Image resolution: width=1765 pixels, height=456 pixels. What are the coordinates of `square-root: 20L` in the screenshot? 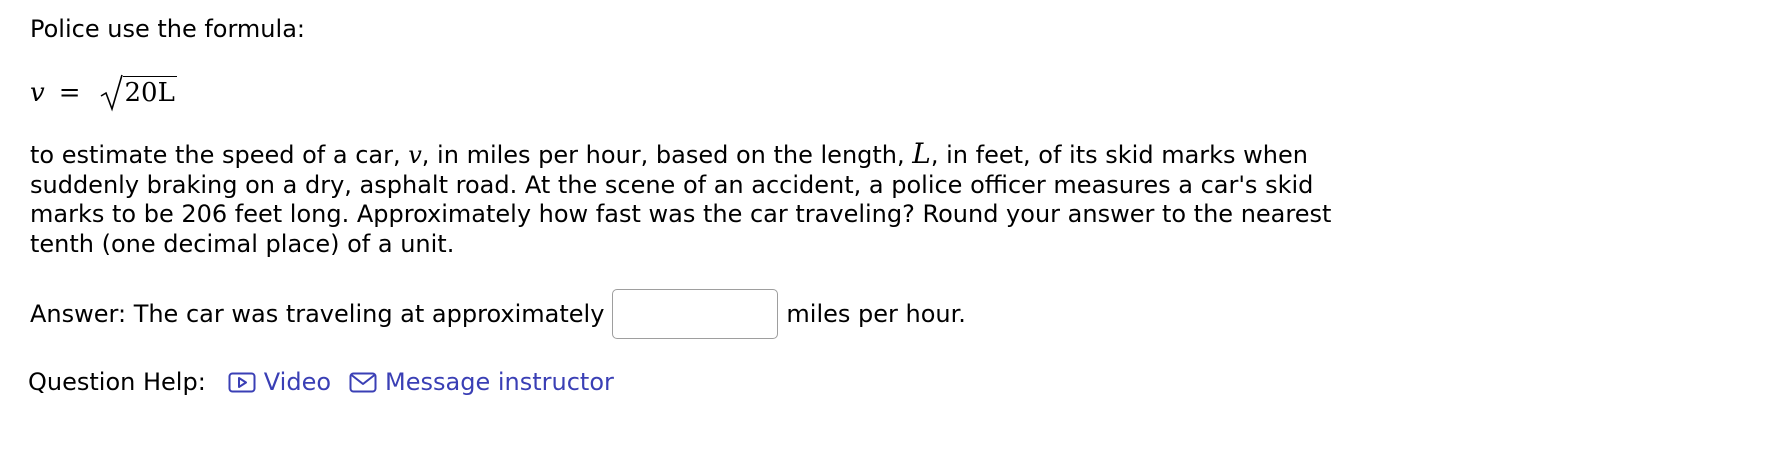 It's located at (138, 93).